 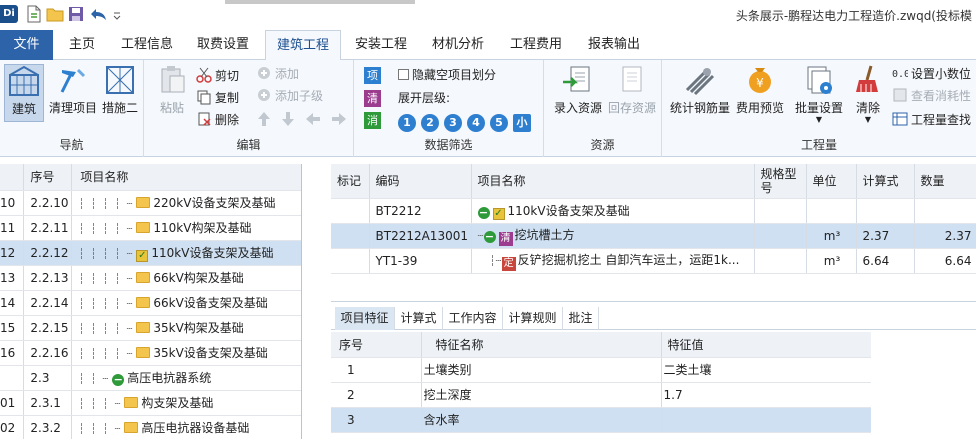 I want to click on clear-button: 清除 ▼, so click(x=868, y=94).